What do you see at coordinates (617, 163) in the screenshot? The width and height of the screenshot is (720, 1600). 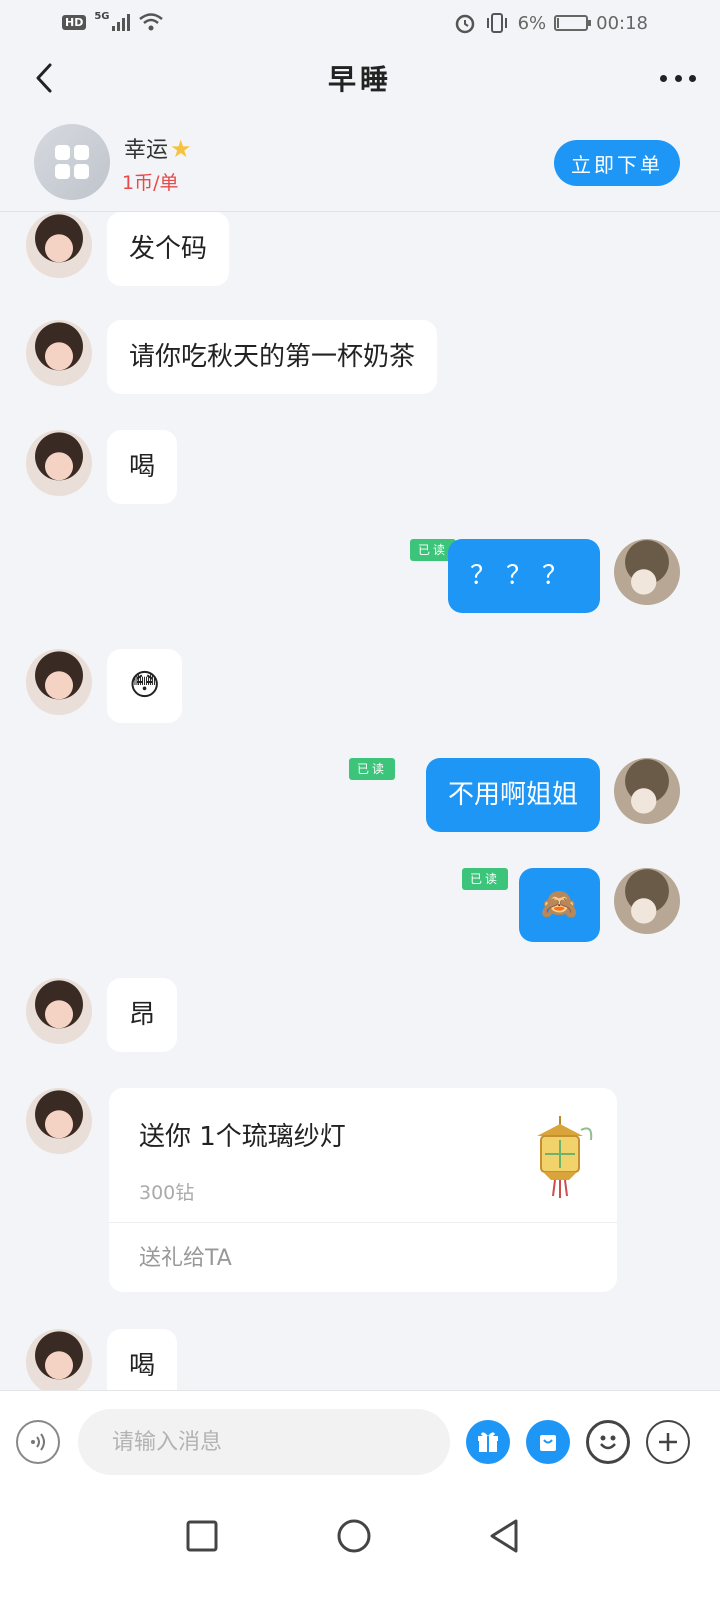 I see `order-now-button: 立即下单` at bounding box center [617, 163].